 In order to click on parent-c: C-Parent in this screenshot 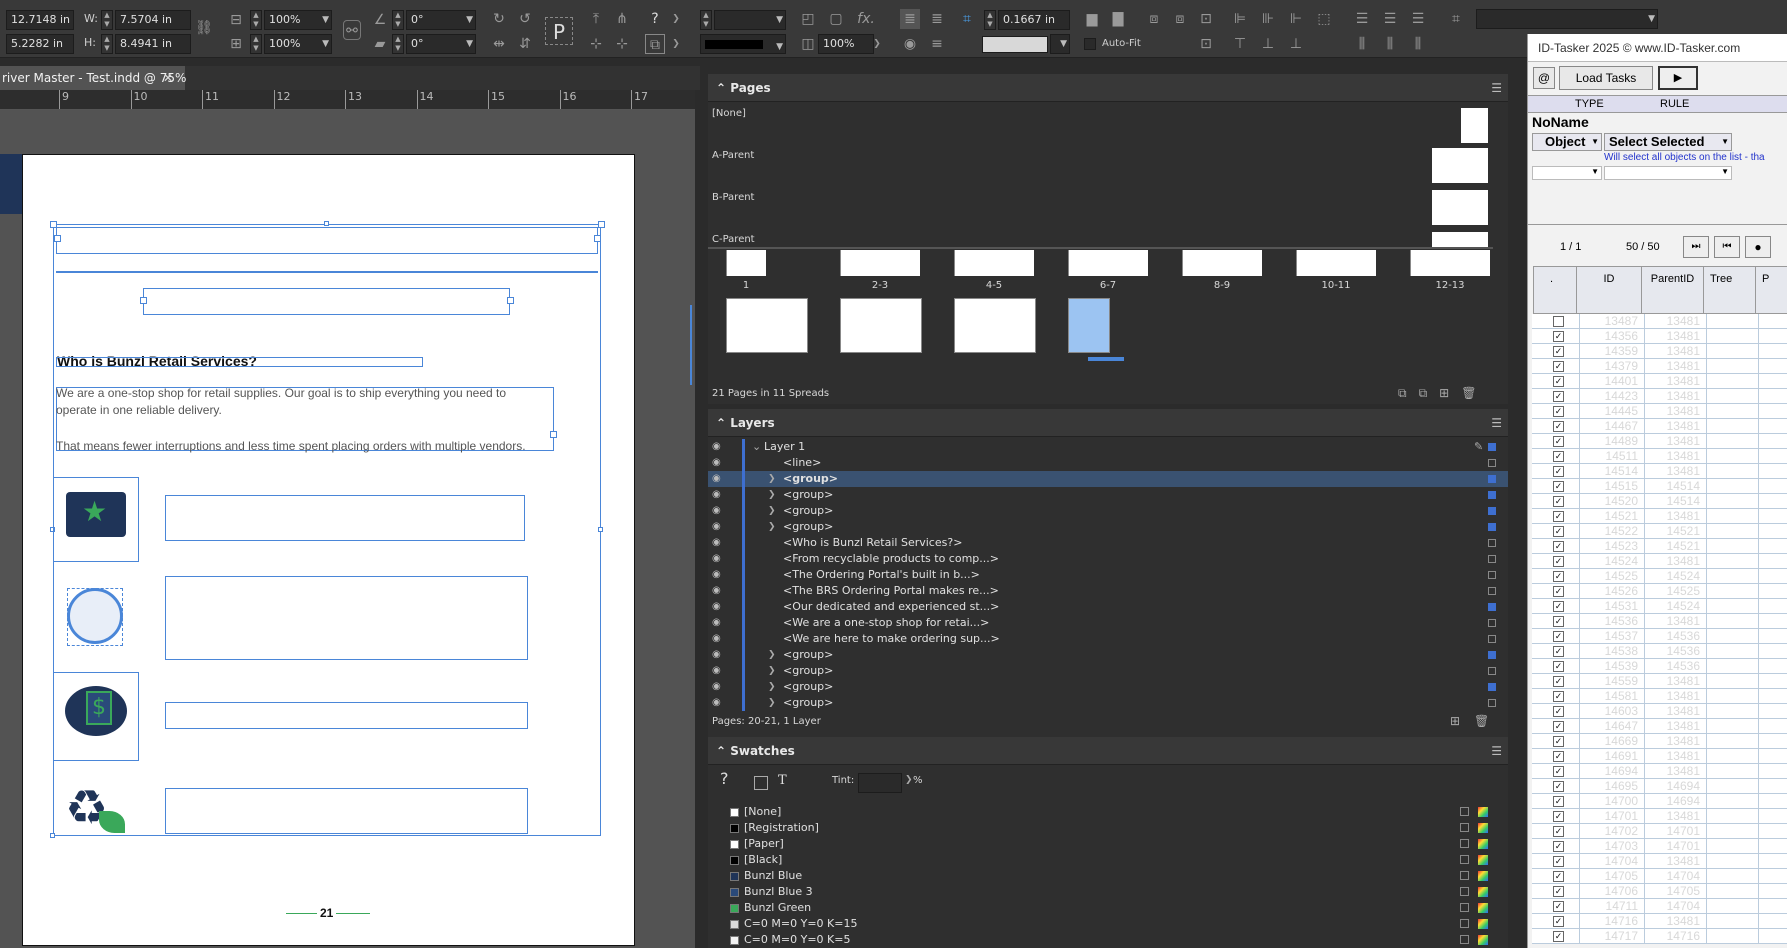, I will do `click(733, 239)`.